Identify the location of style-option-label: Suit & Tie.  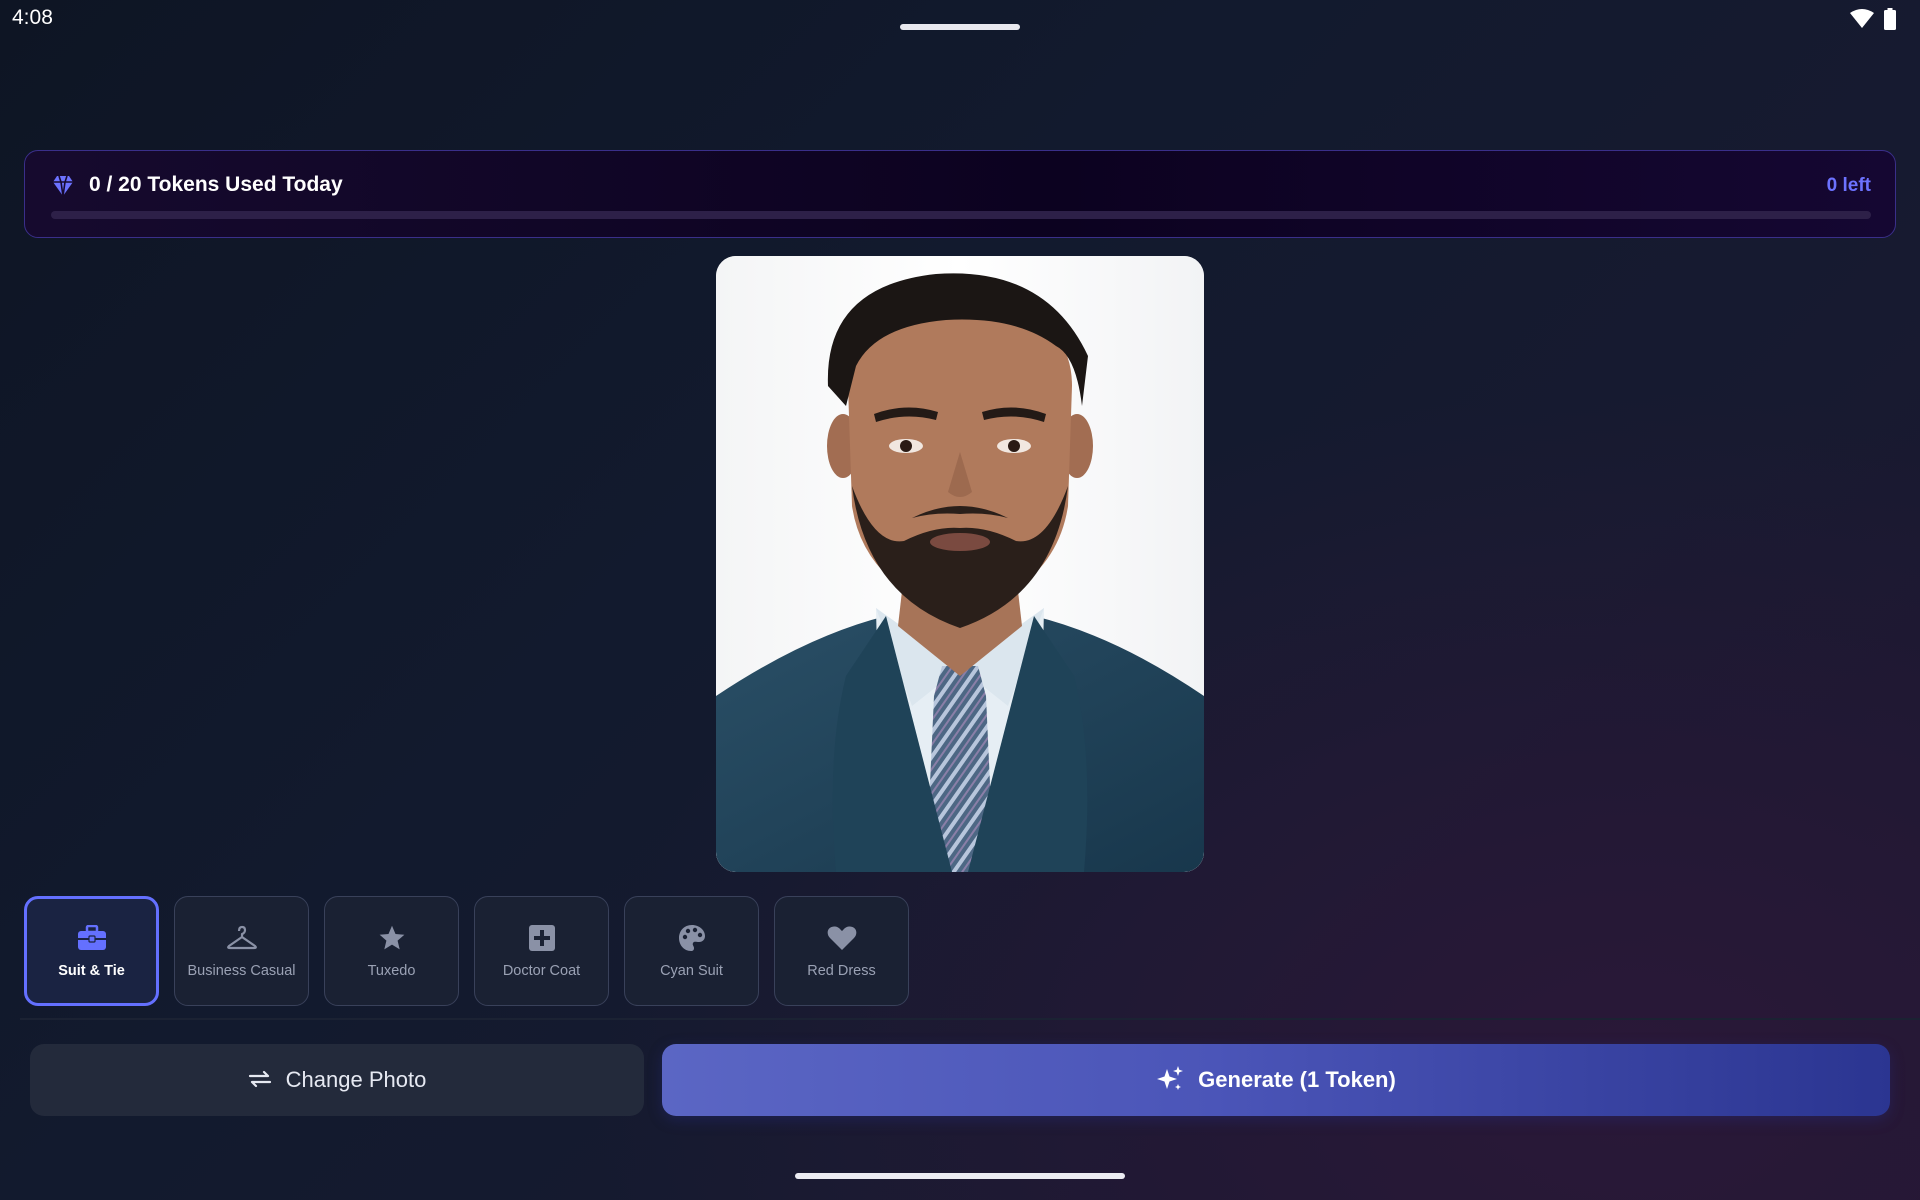
(91, 971).